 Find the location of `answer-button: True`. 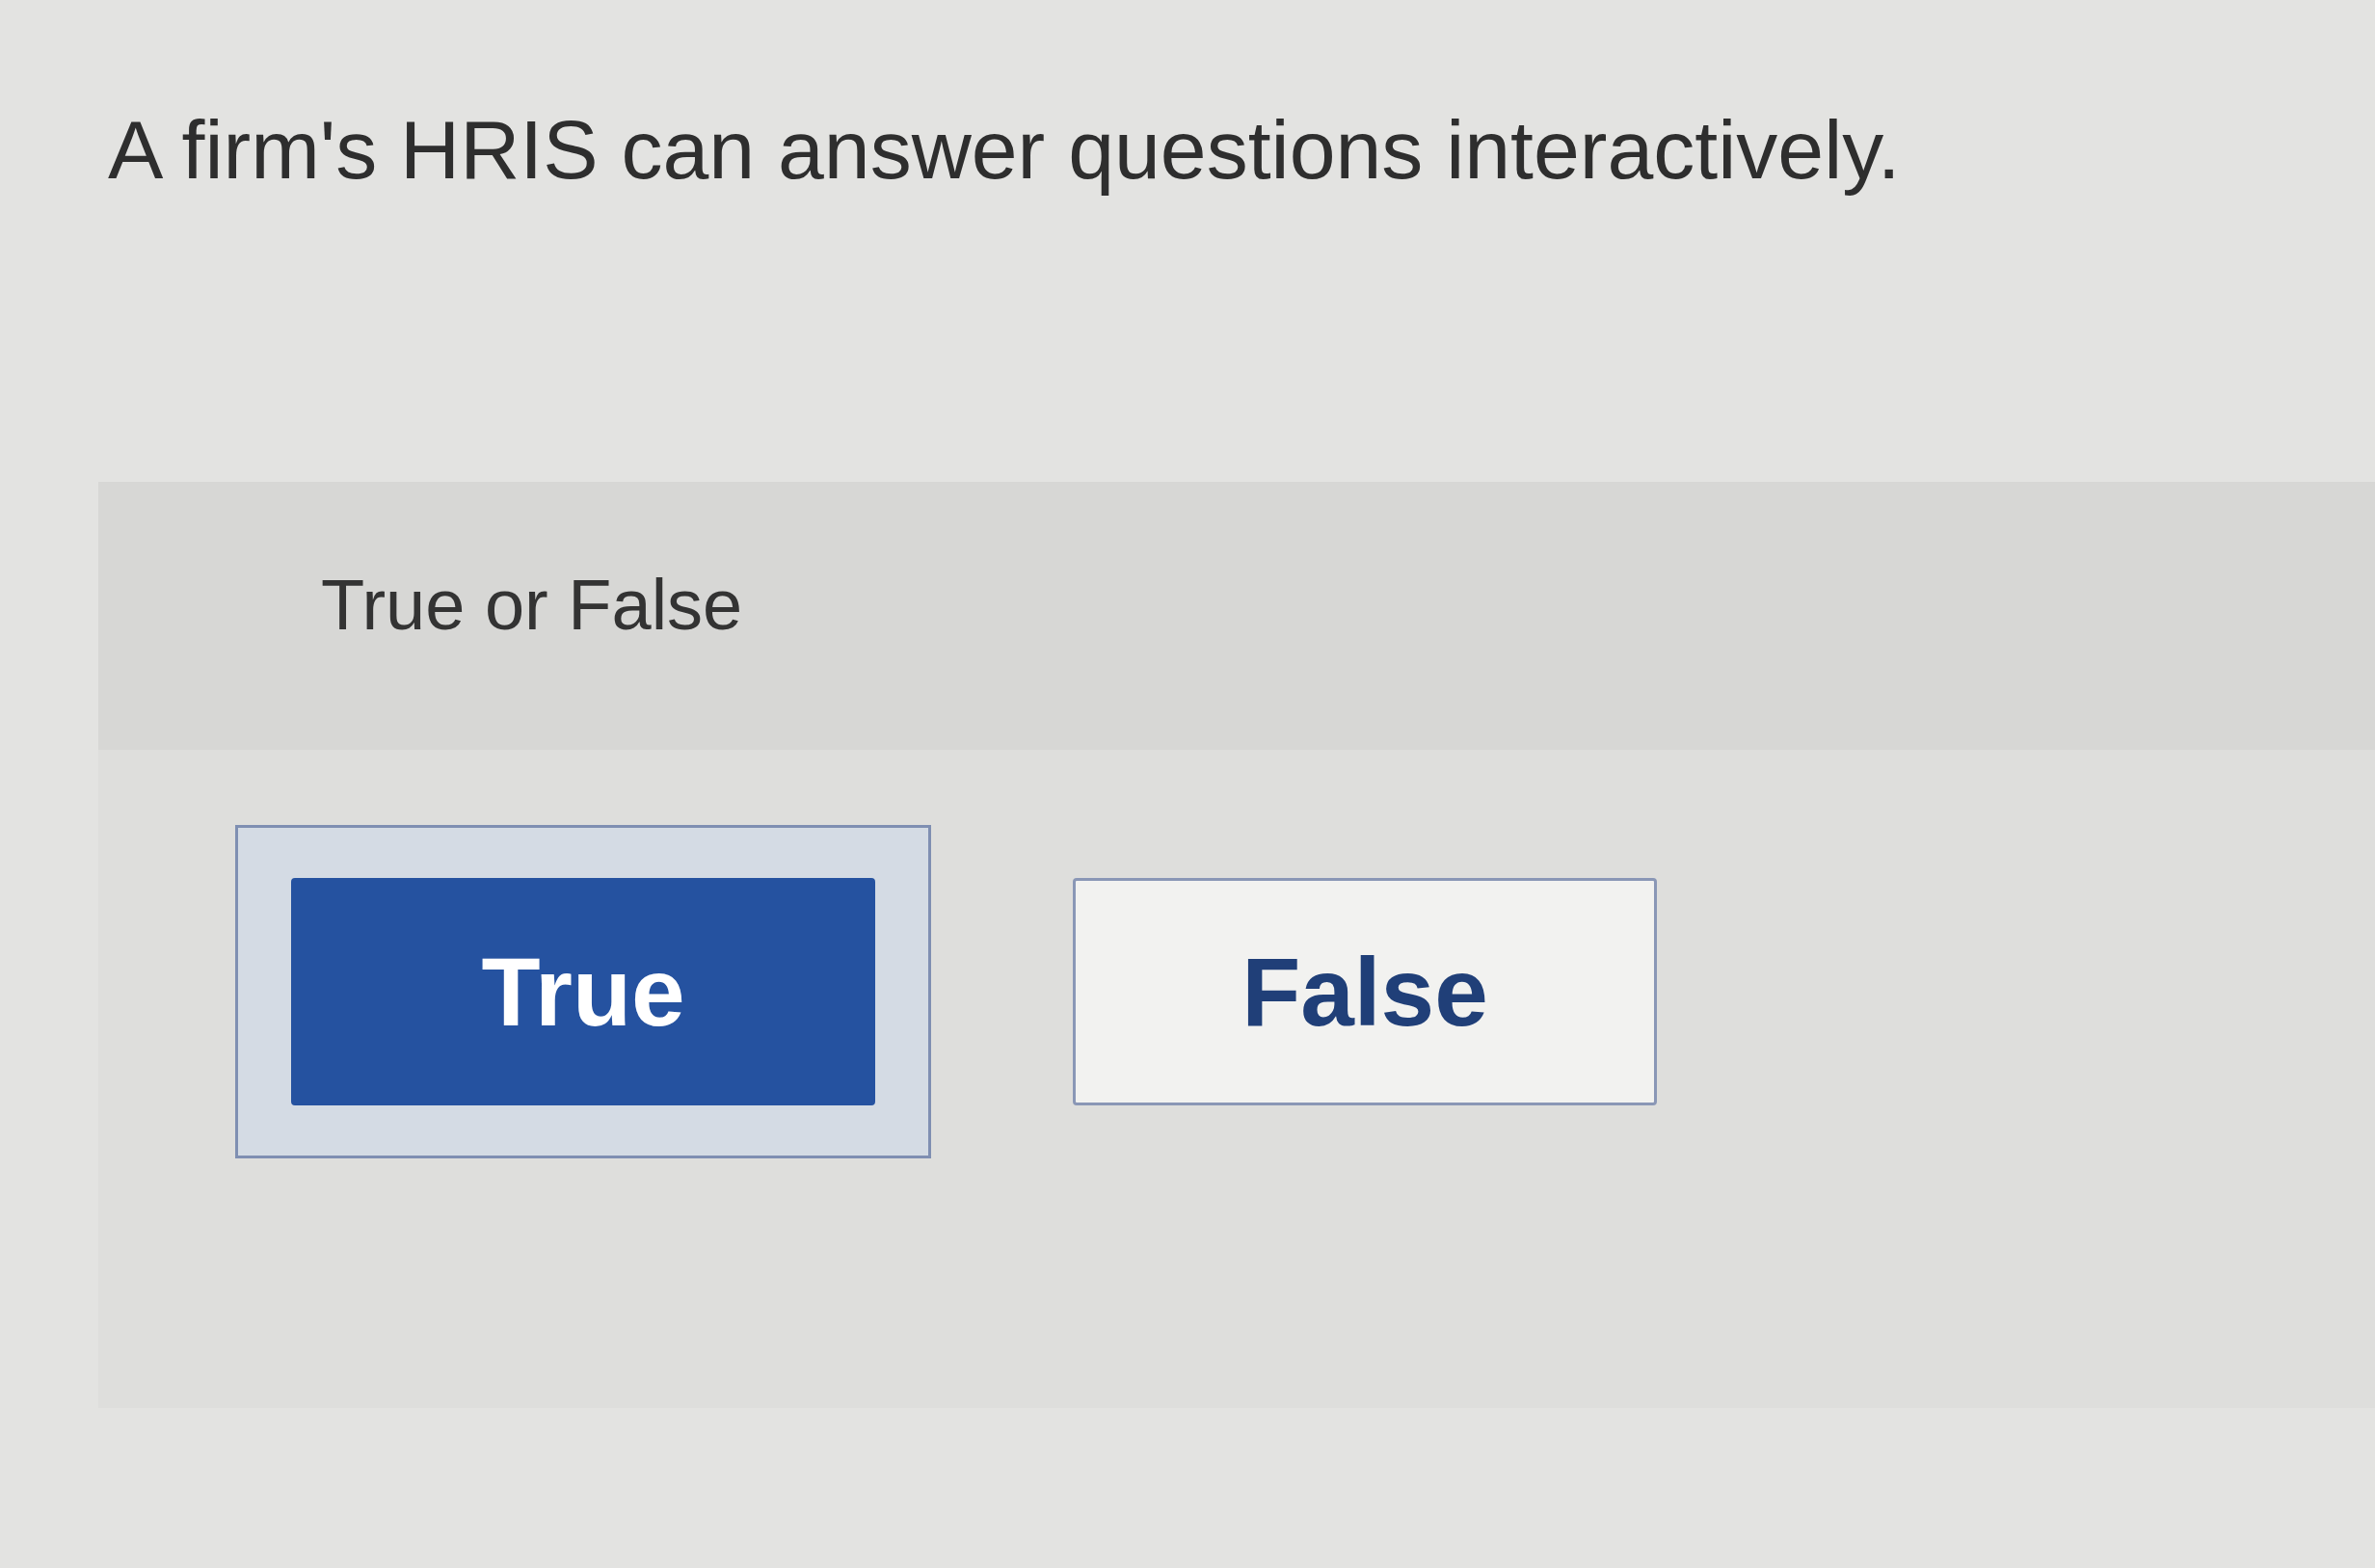

answer-button: True is located at coordinates (583, 991).